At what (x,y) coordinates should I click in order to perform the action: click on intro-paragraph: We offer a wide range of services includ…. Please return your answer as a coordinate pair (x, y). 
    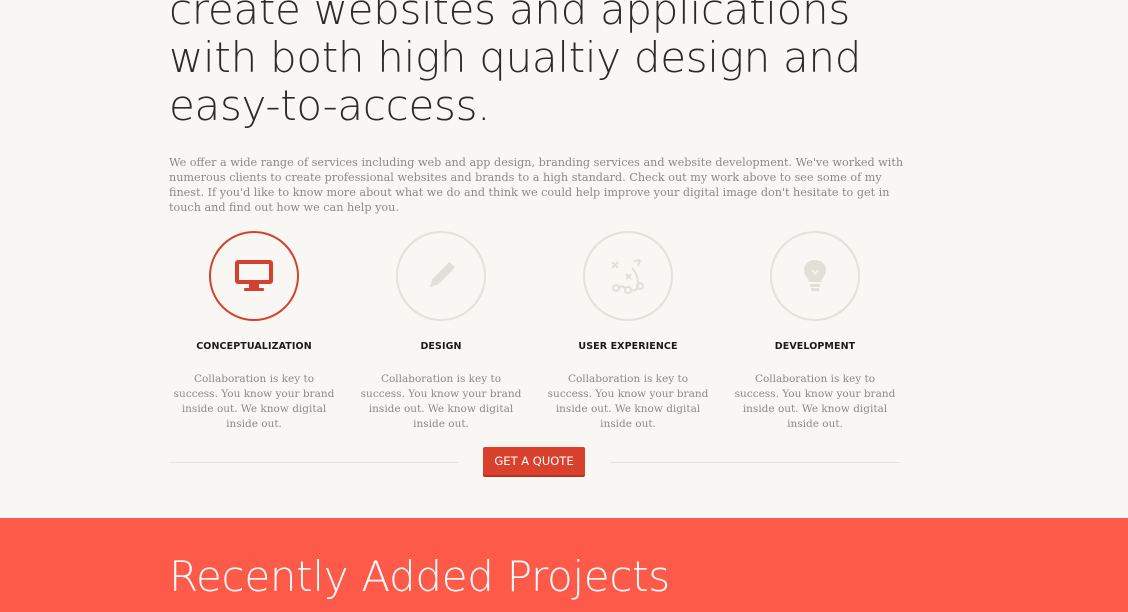
    Looking at the image, I should click on (536, 185).